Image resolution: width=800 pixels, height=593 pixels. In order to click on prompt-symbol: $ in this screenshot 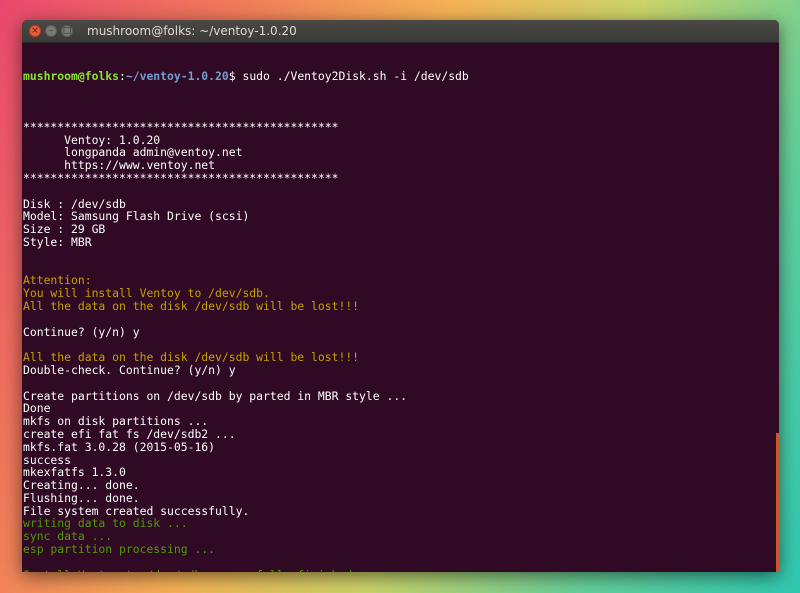, I will do `click(232, 75)`.